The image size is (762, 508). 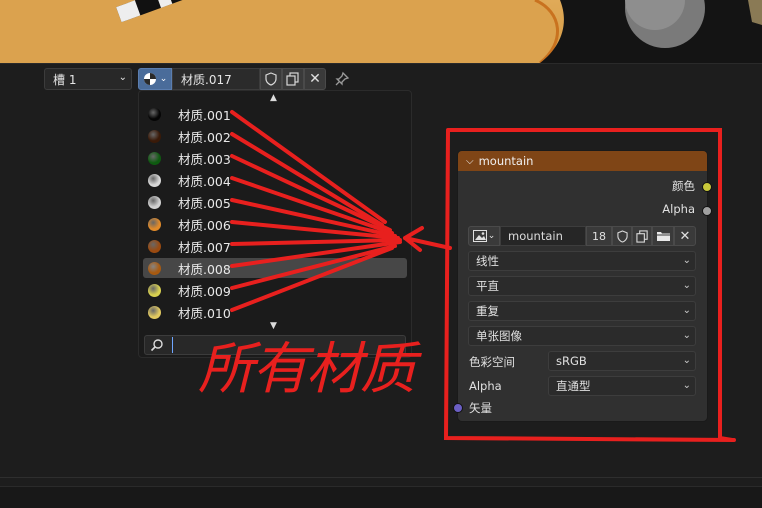 I want to click on annotation-arrow, so click(x=427, y=239).